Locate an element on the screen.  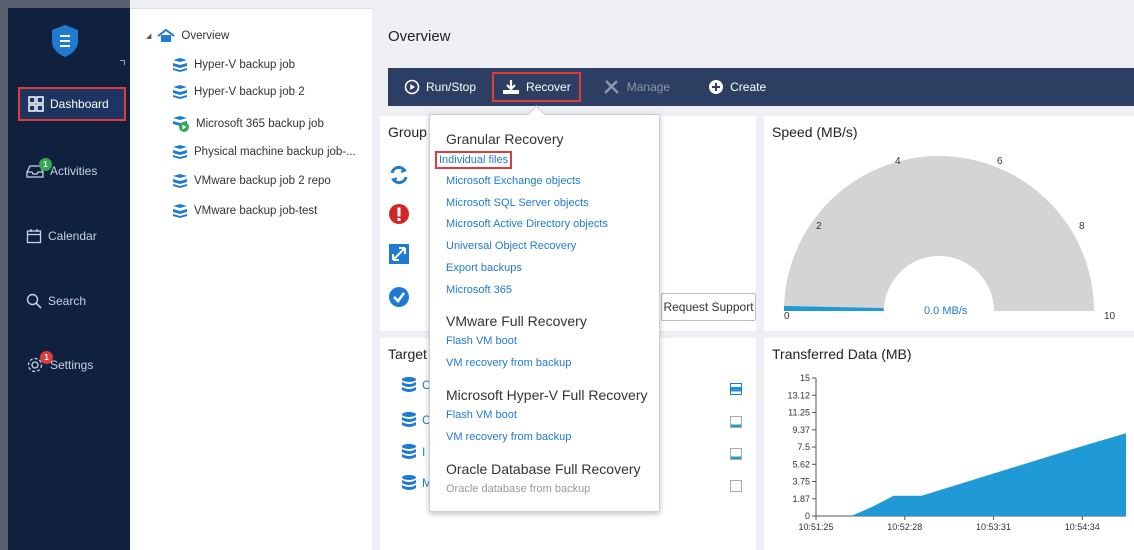
menu-item-universal-object-recovery: Universal Object Recovery is located at coordinates (511, 246).